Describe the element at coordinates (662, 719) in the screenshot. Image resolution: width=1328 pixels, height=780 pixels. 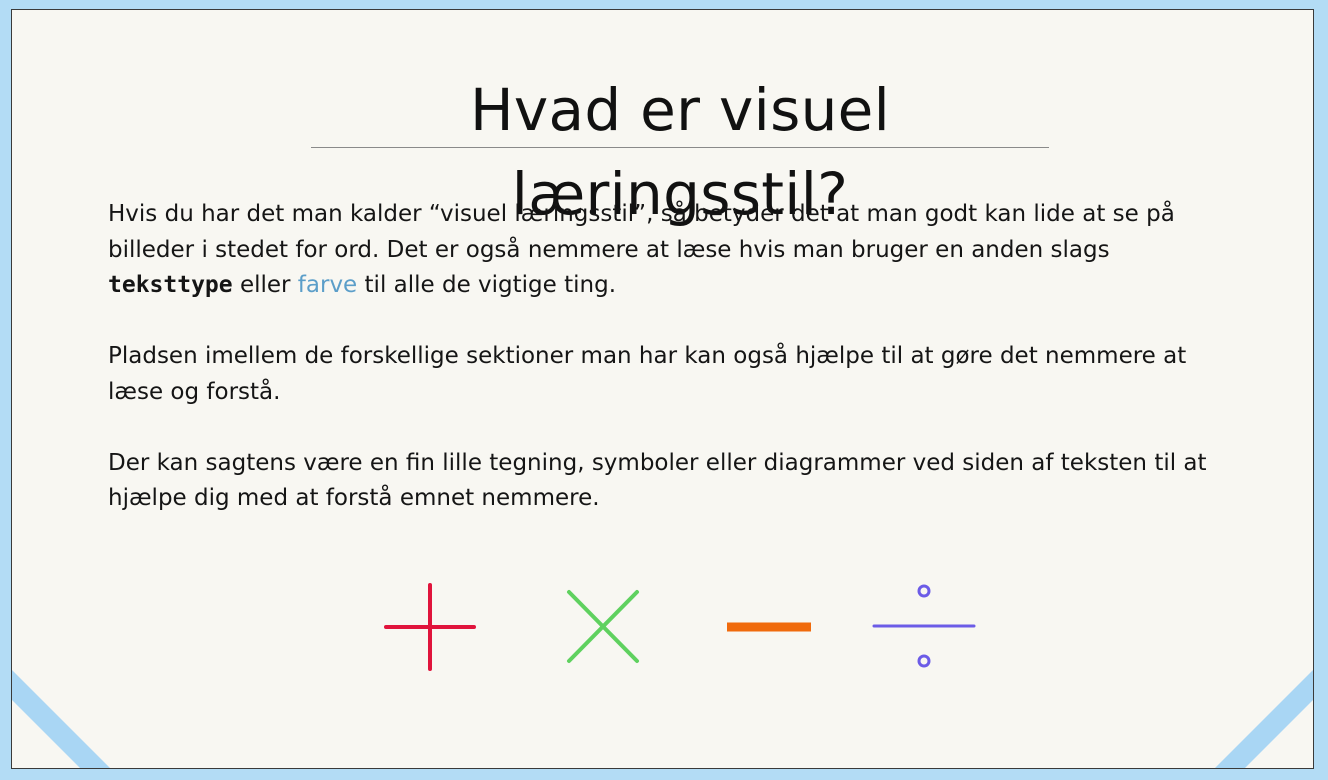
I see `corner-decorations` at that location.